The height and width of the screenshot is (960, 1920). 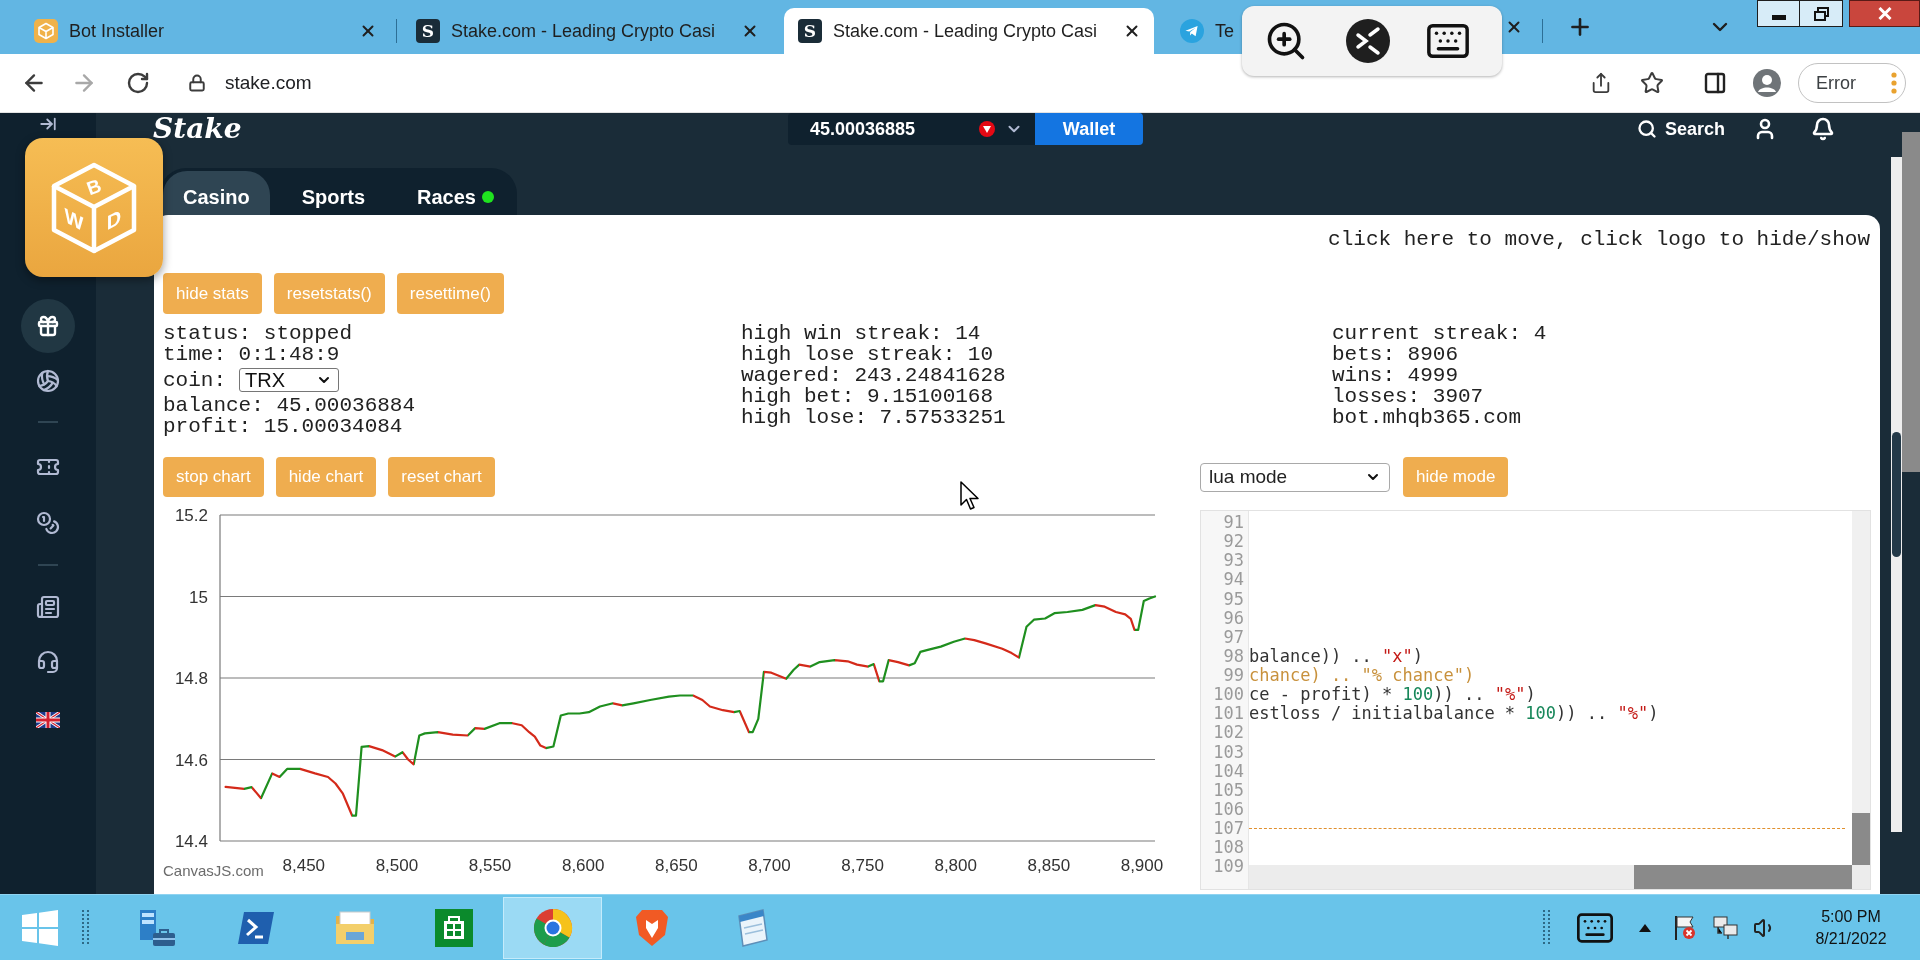 I want to click on ball-icon, so click(x=48, y=381).